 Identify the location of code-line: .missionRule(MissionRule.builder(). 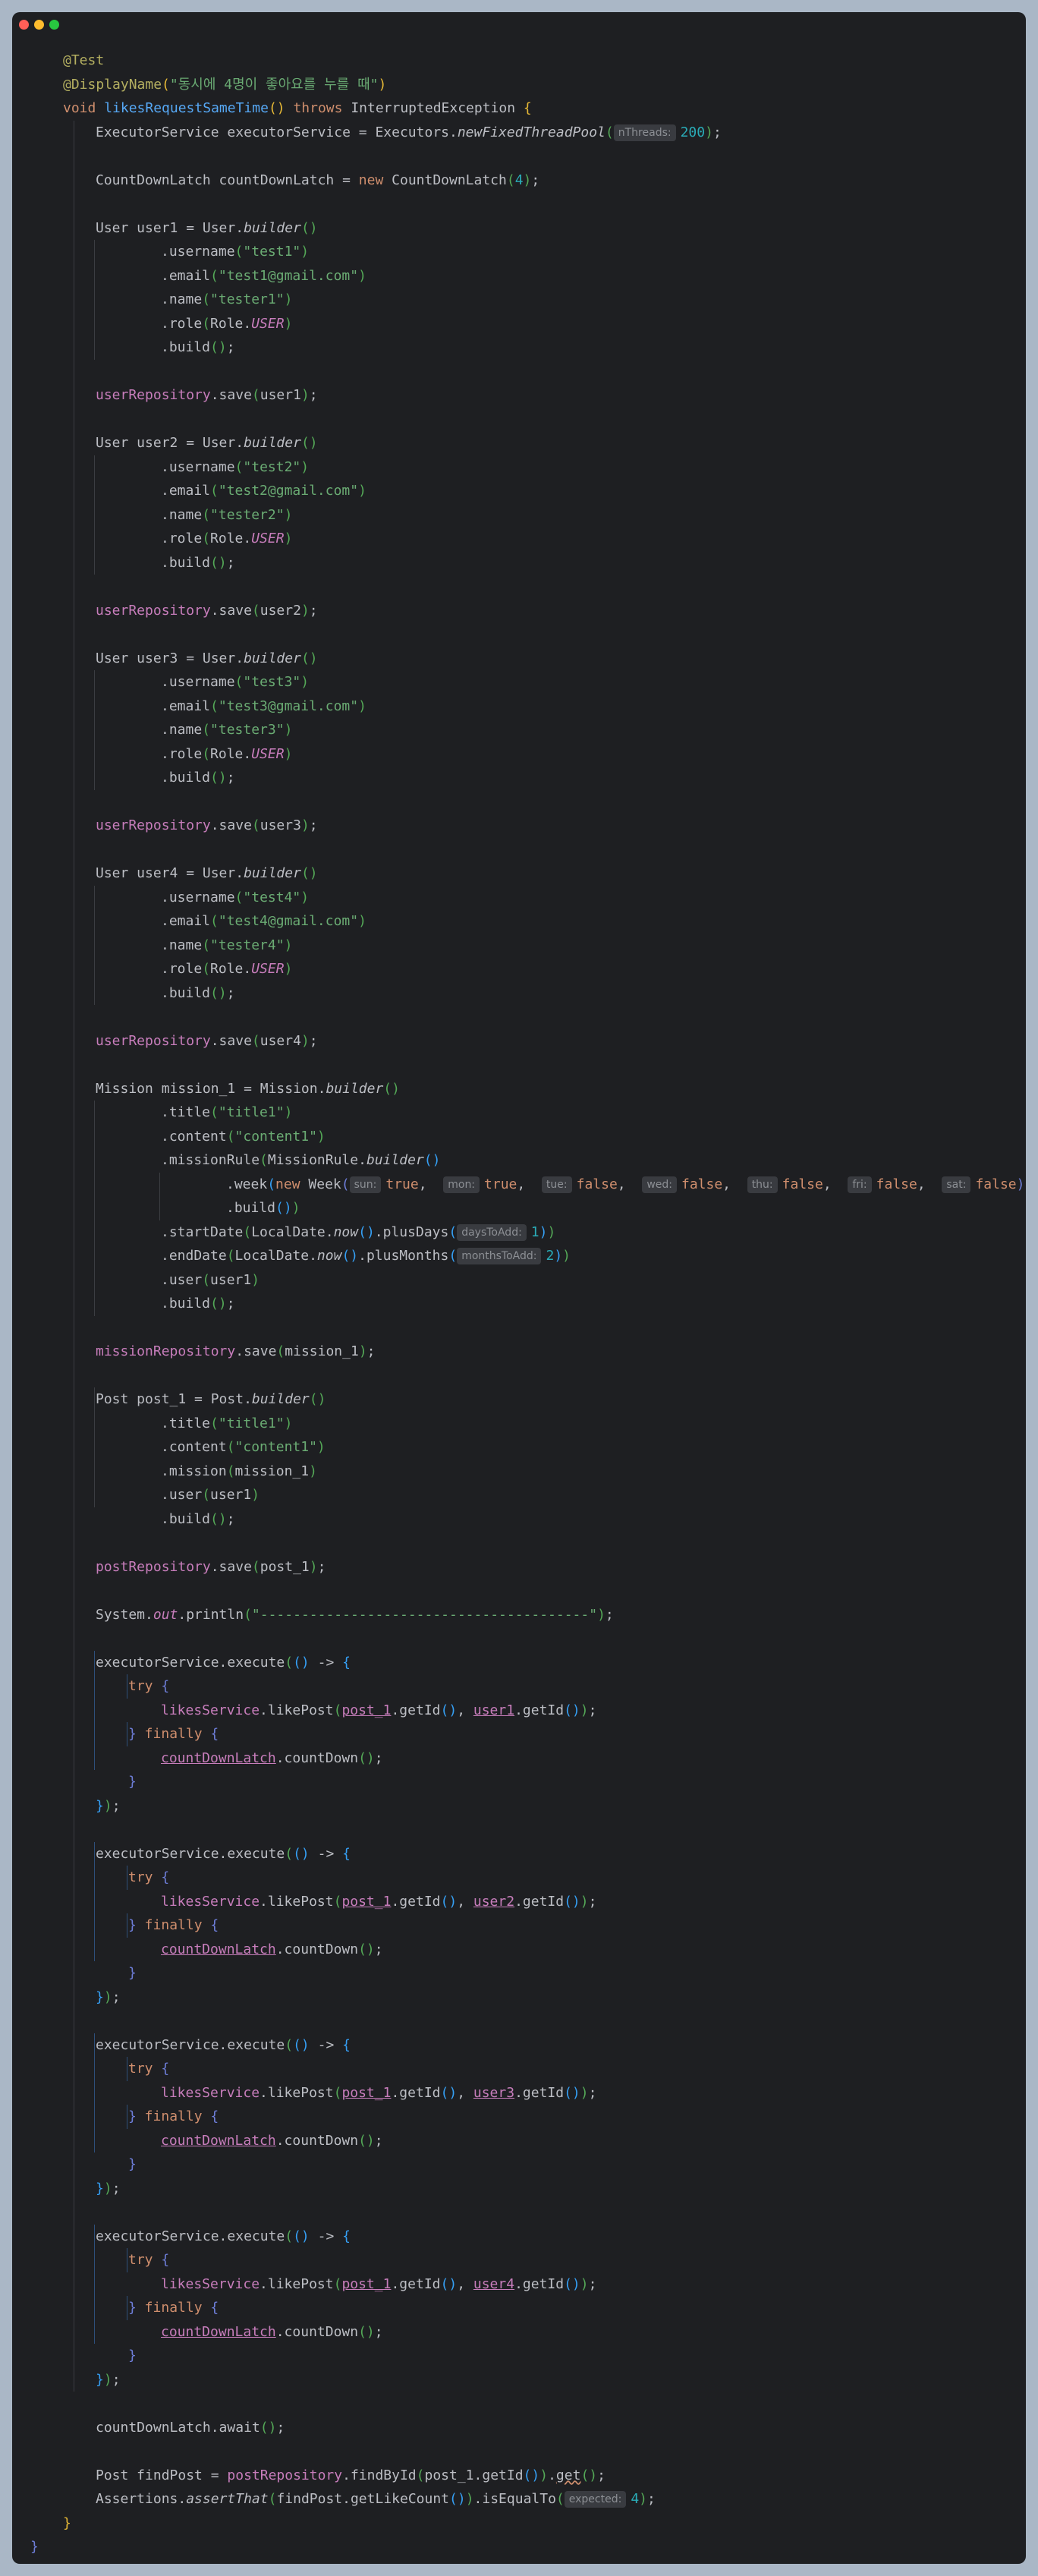
(301, 1160).